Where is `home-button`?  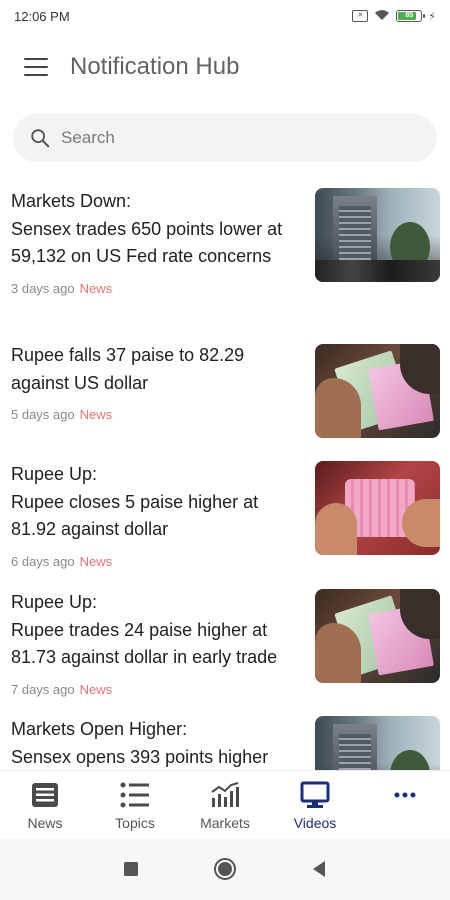
home-button is located at coordinates (225, 869).